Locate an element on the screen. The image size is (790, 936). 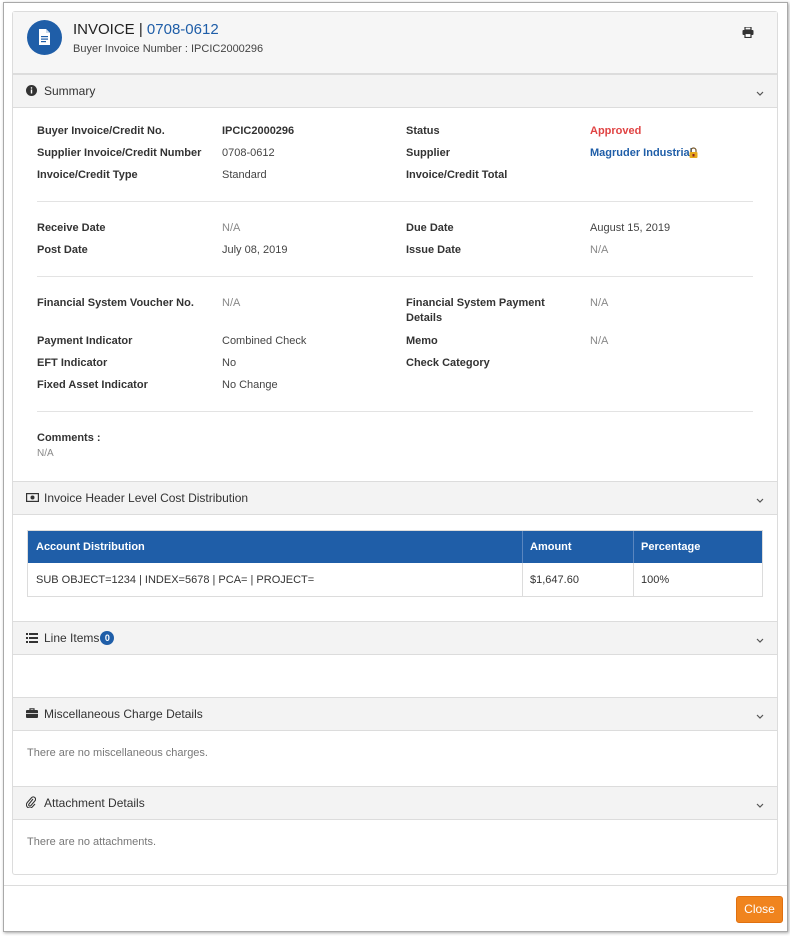
issue-date-label: Issue Date is located at coordinates (434, 250).